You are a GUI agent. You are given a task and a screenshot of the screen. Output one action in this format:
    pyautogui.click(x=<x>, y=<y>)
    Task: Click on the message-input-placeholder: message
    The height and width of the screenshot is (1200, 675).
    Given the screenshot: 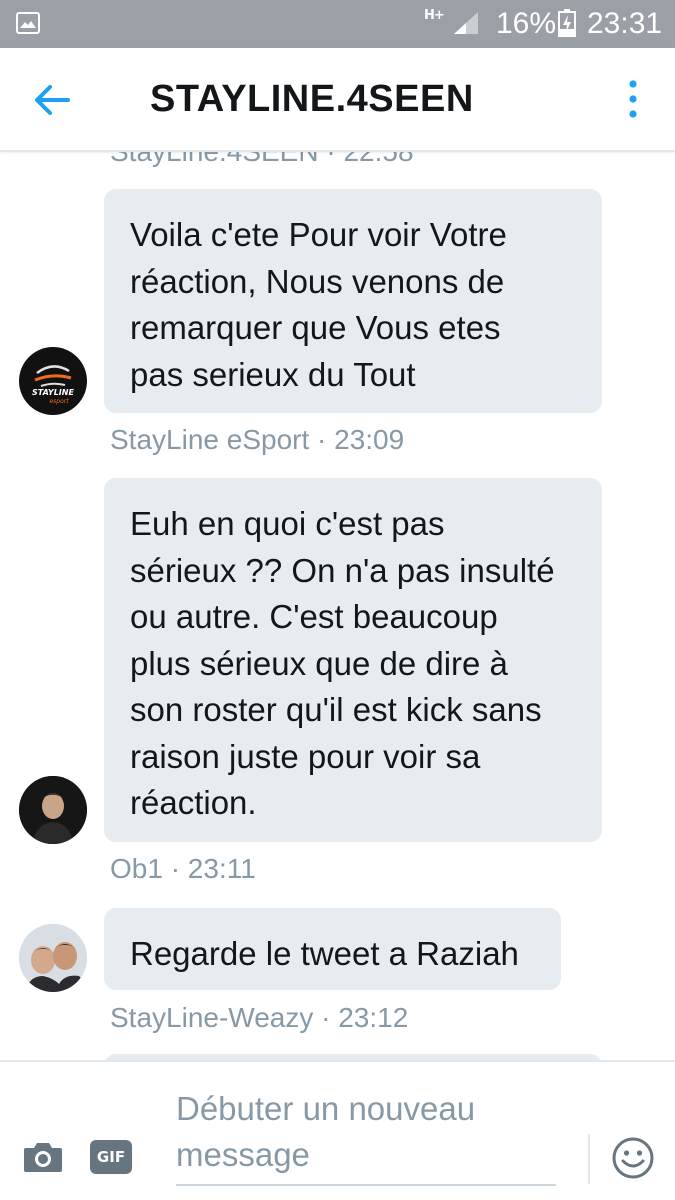 What is the action you would take?
    pyautogui.click(x=243, y=1154)
    